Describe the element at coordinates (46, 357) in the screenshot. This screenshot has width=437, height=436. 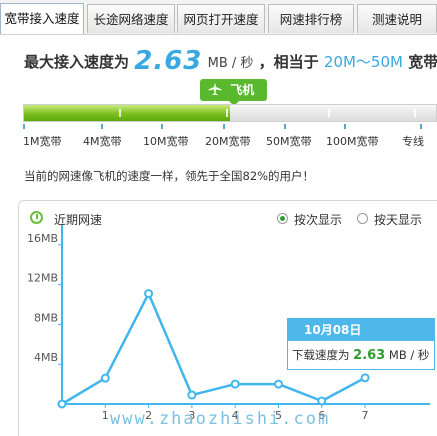
I see `y-tick-label: 4MB` at that location.